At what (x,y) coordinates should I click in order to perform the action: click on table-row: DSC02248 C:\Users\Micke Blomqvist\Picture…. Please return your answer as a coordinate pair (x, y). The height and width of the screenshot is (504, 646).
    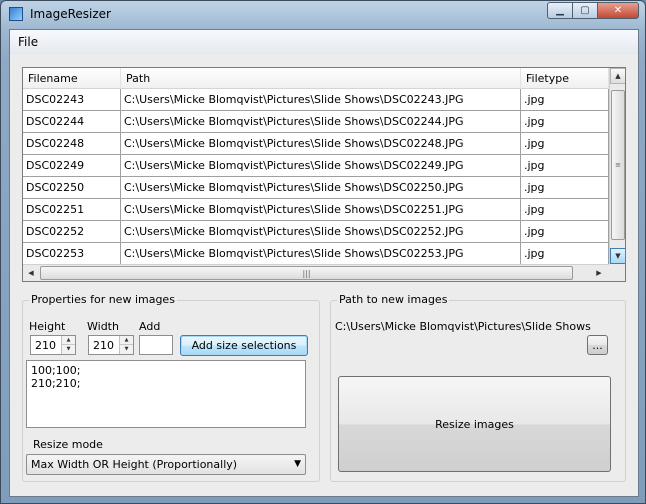
    Looking at the image, I should click on (316, 144).